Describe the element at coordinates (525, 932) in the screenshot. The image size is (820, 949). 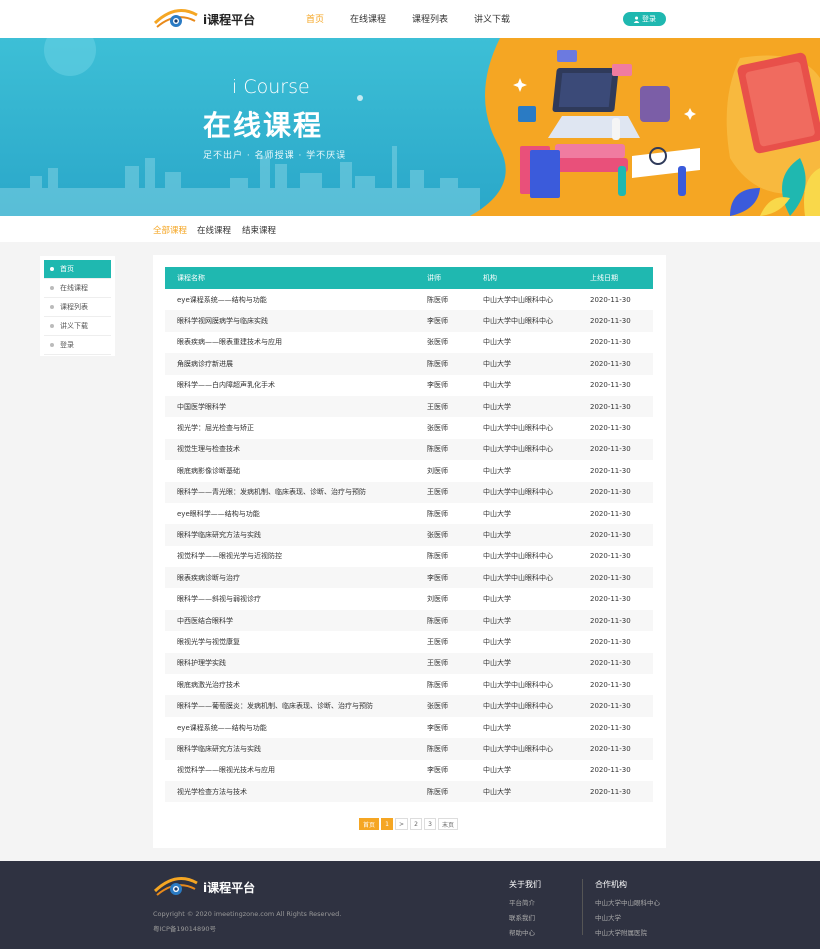
I see `footer-link: 帮助中心` at that location.